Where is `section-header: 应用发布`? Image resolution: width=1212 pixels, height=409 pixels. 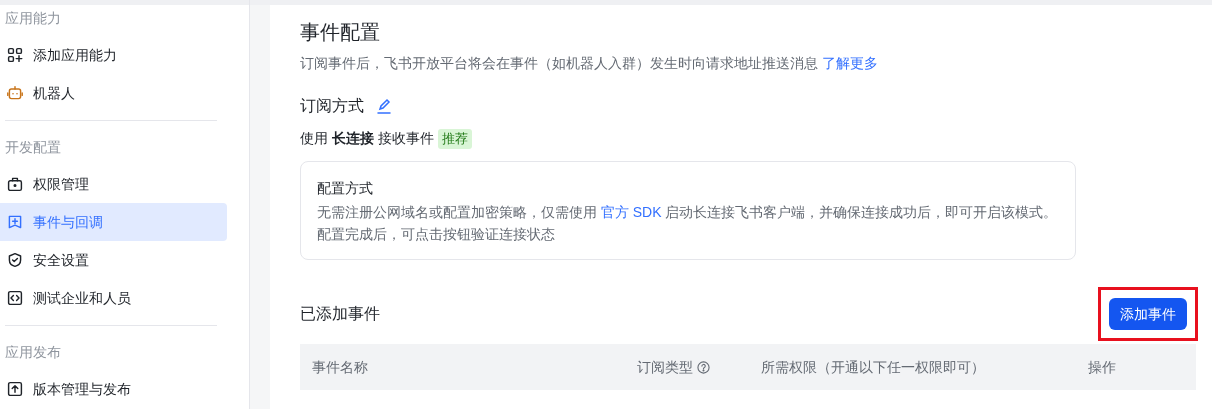 section-header: 应用发布 is located at coordinates (33, 352).